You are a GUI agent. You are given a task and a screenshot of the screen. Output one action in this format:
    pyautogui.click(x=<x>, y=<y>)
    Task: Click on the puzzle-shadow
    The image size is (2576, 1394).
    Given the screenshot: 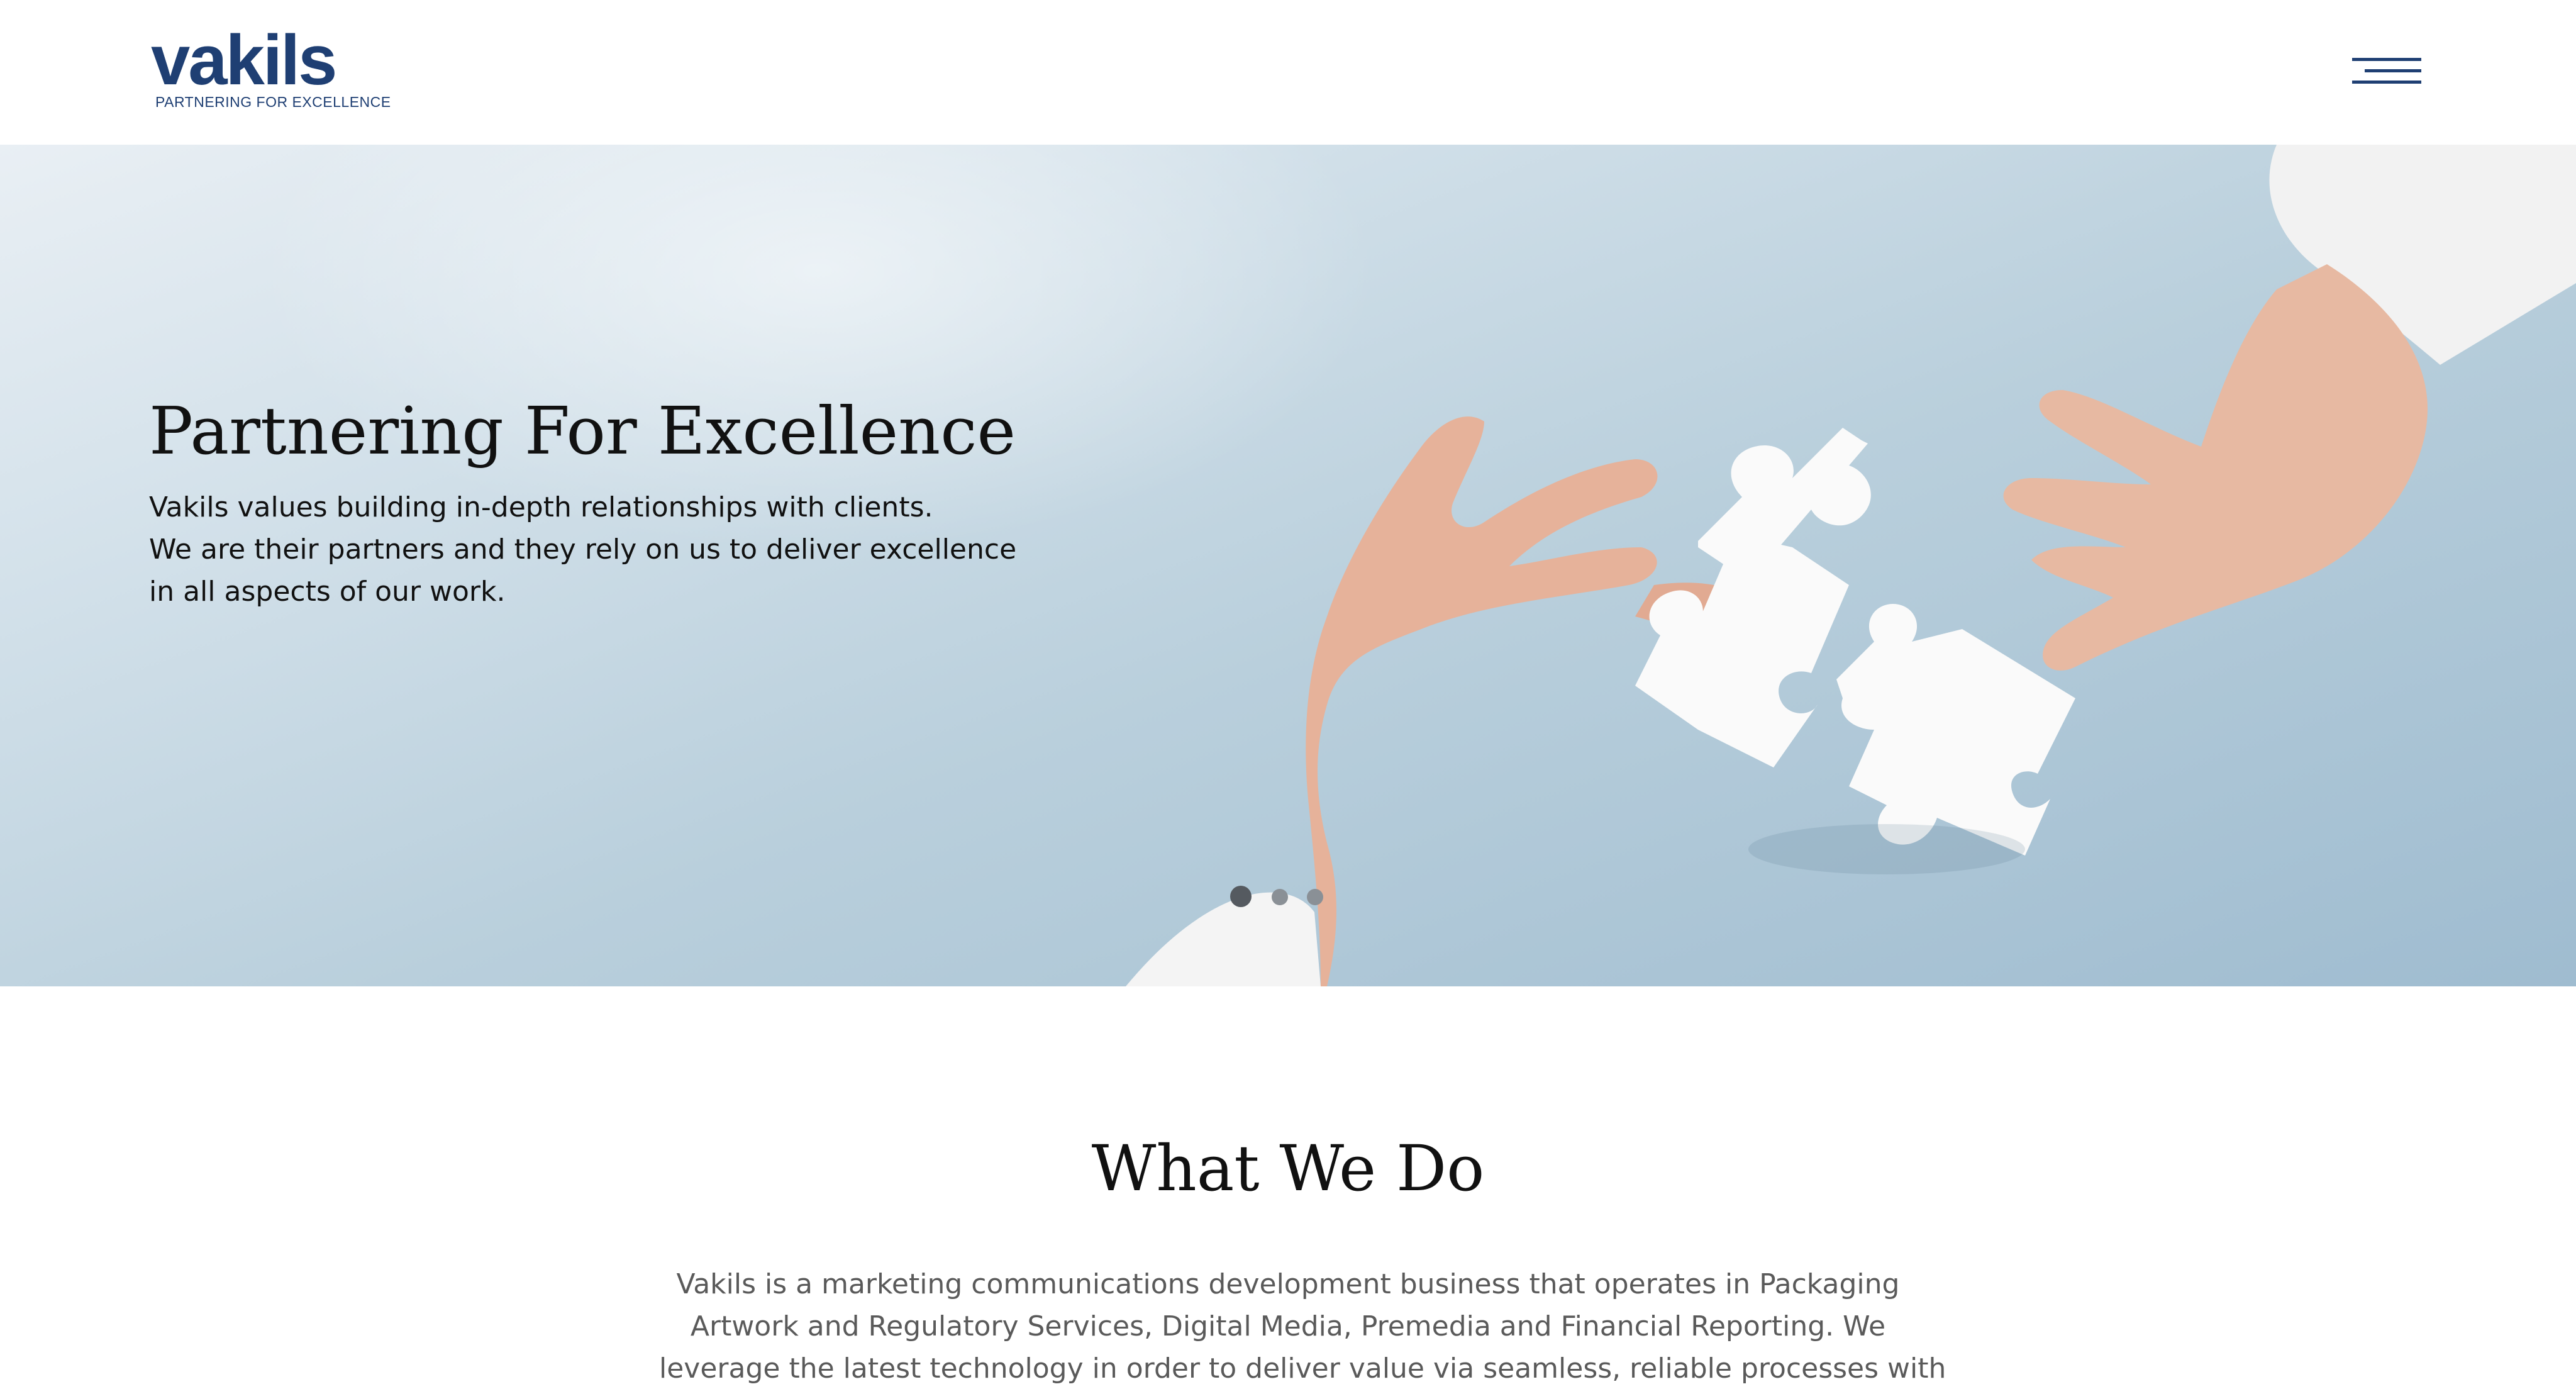 What is the action you would take?
    pyautogui.click(x=1886, y=849)
    